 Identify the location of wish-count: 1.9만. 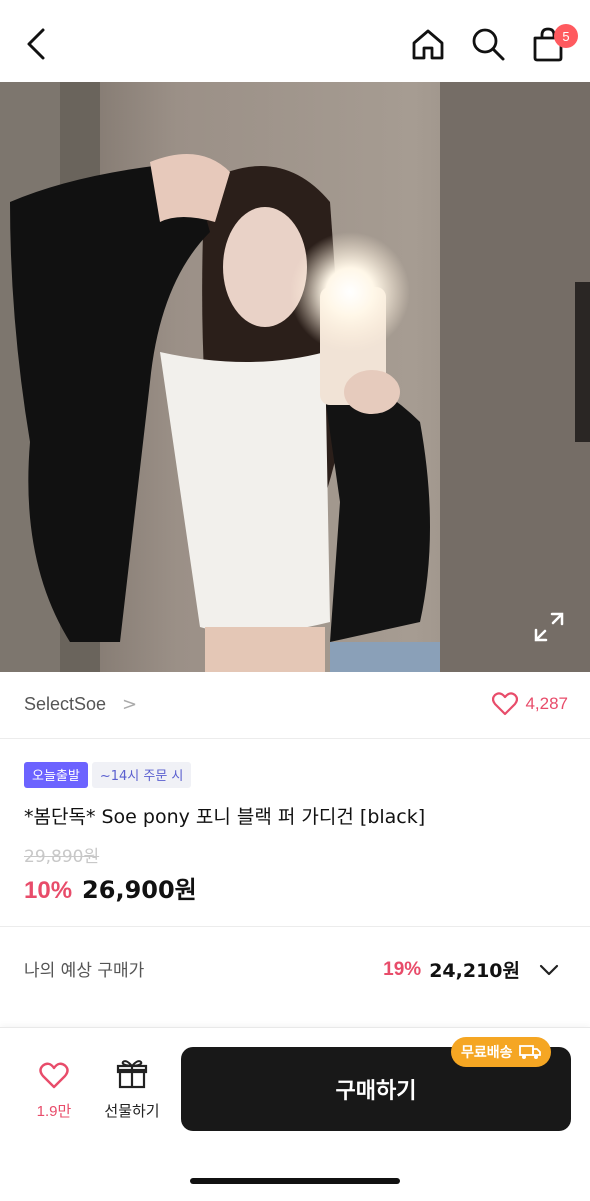
(54, 1111).